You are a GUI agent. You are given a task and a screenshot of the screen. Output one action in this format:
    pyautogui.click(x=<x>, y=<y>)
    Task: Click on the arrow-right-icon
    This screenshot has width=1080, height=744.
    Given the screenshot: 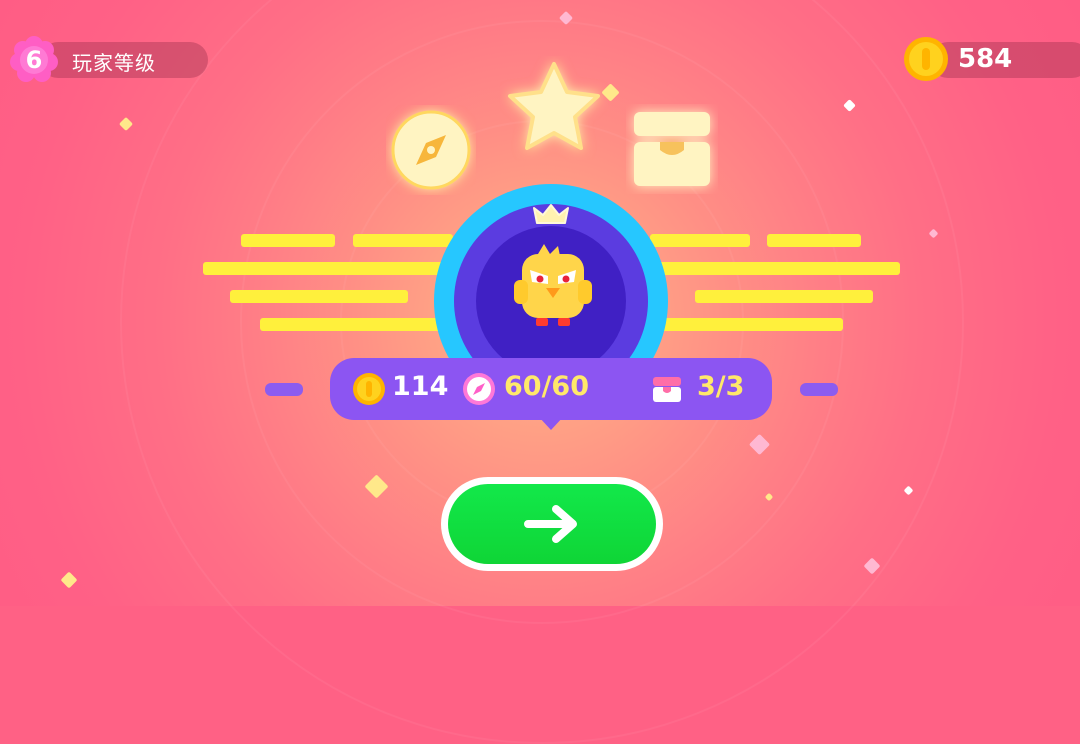 What is the action you would take?
    pyautogui.click(x=550, y=524)
    